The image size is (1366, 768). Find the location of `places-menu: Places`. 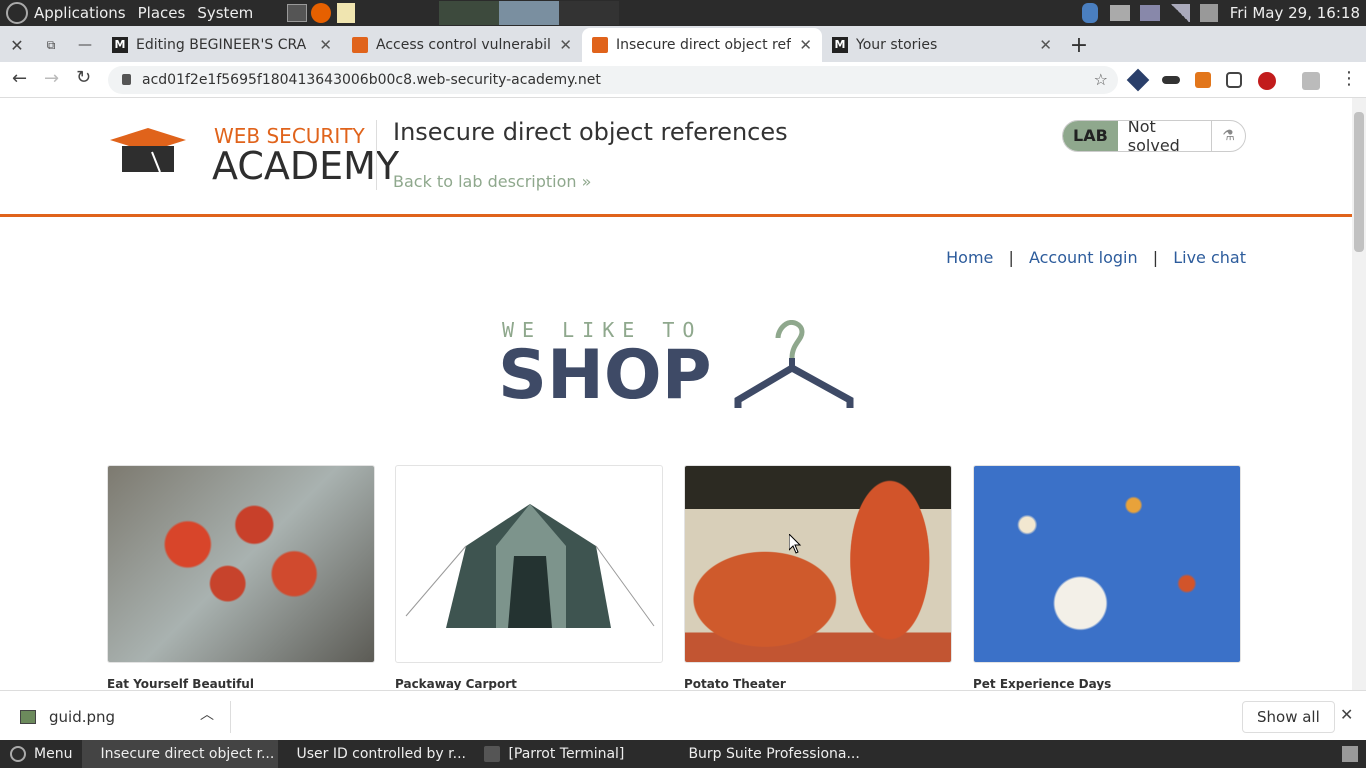

places-menu: Places is located at coordinates (162, 13).